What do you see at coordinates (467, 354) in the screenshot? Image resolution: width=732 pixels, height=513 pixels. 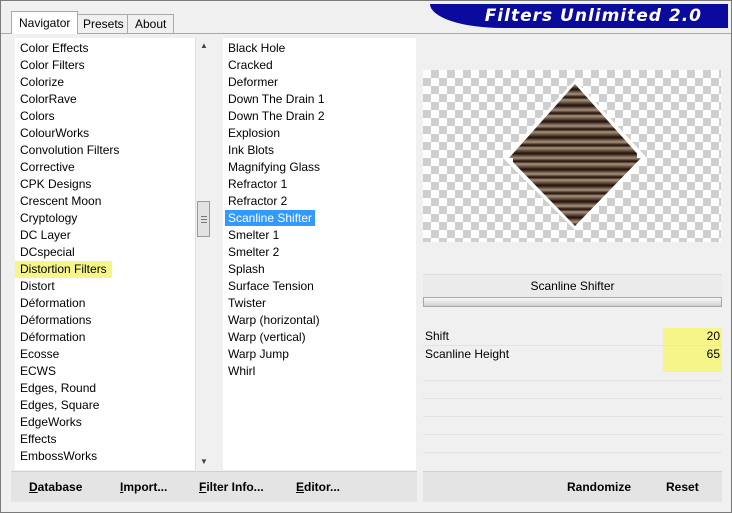 I see `param-label-scanline-height: Scanline Height` at bounding box center [467, 354].